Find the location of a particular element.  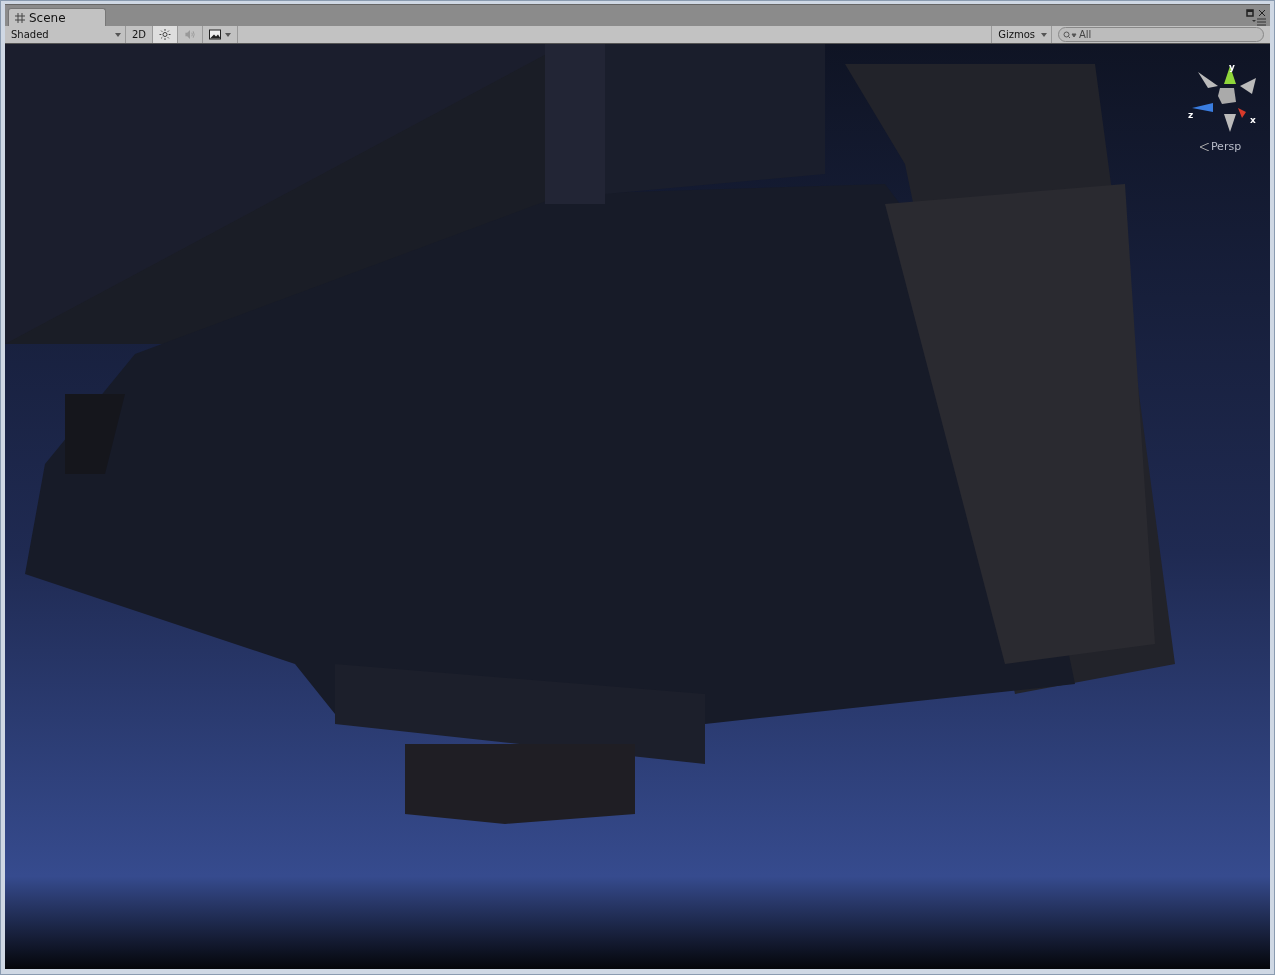

axis-label: z is located at coordinates (1191, 115).